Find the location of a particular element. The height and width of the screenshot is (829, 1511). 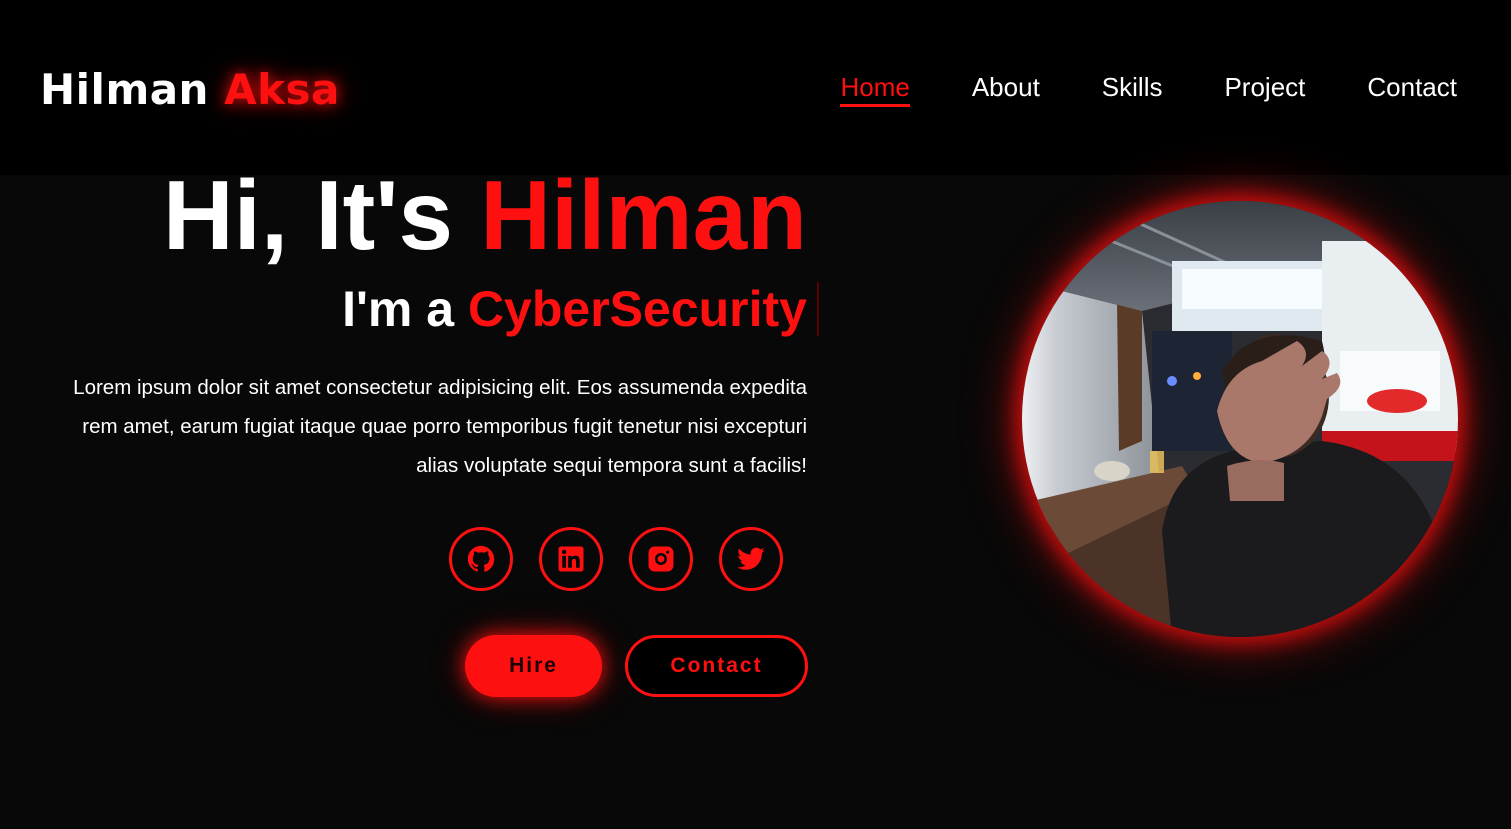

linkedin-icon is located at coordinates (571, 559).